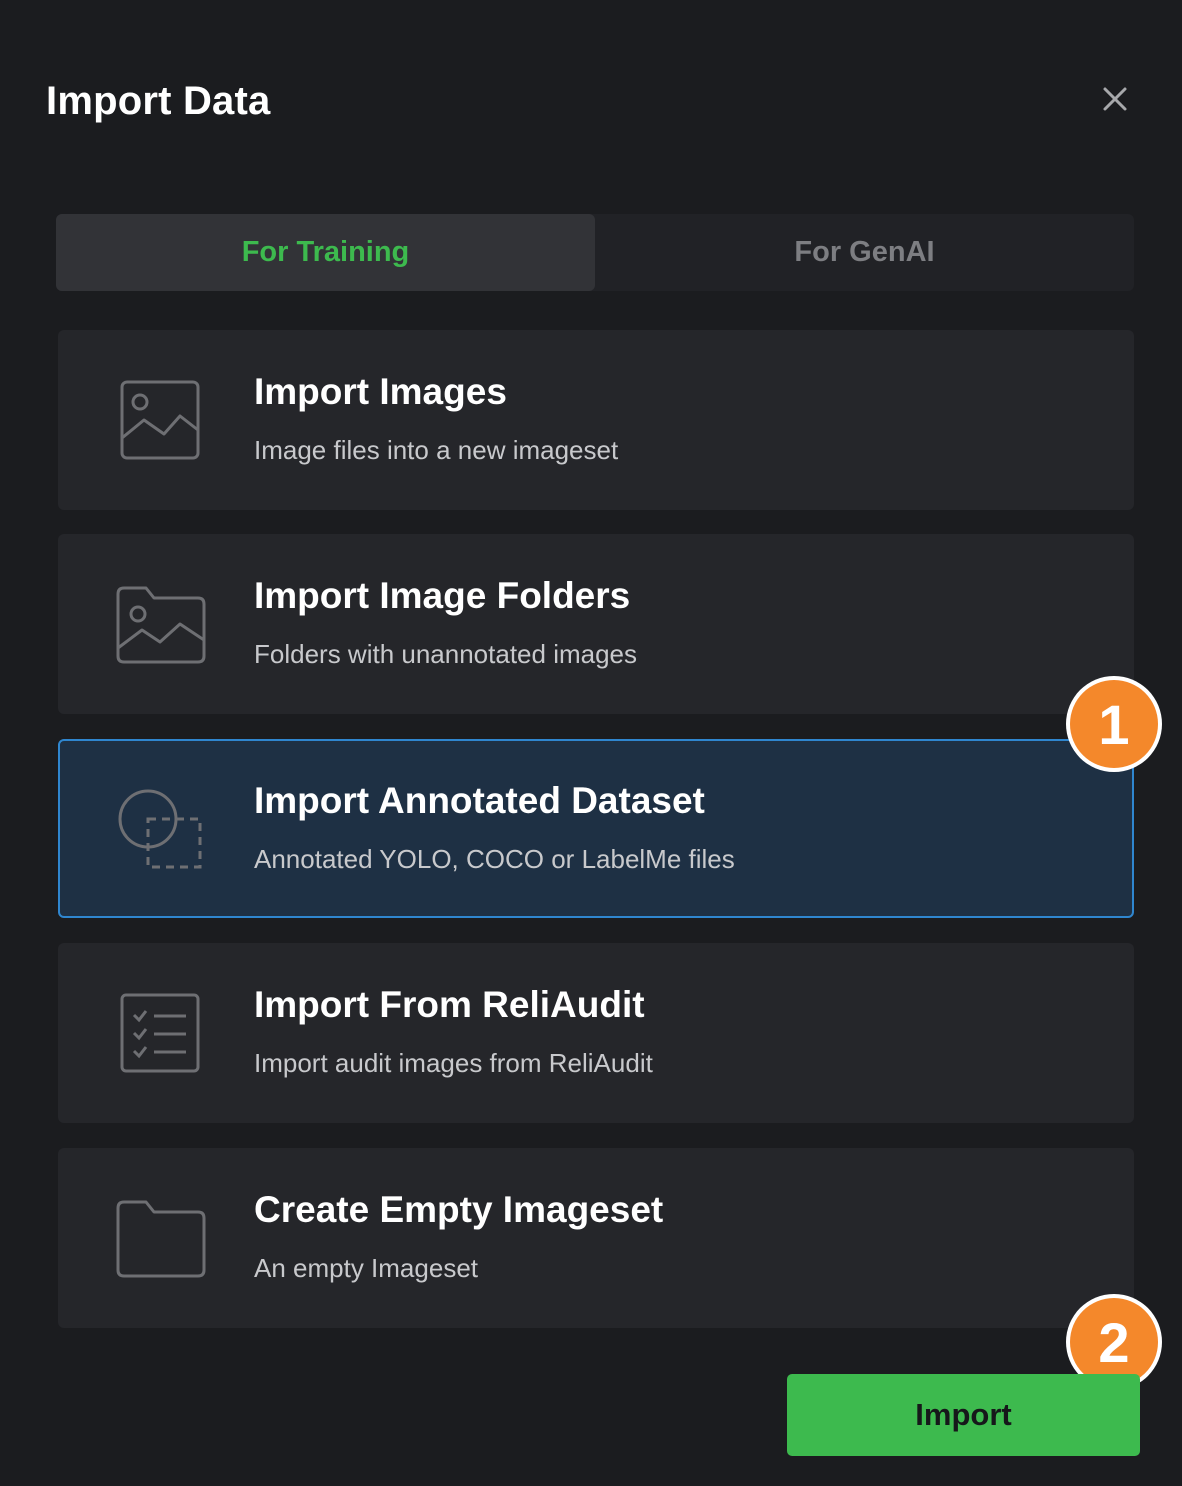 The height and width of the screenshot is (1486, 1182). Describe the element at coordinates (449, 1004) in the screenshot. I see `option-title: Import From ReliAudit` at that location.